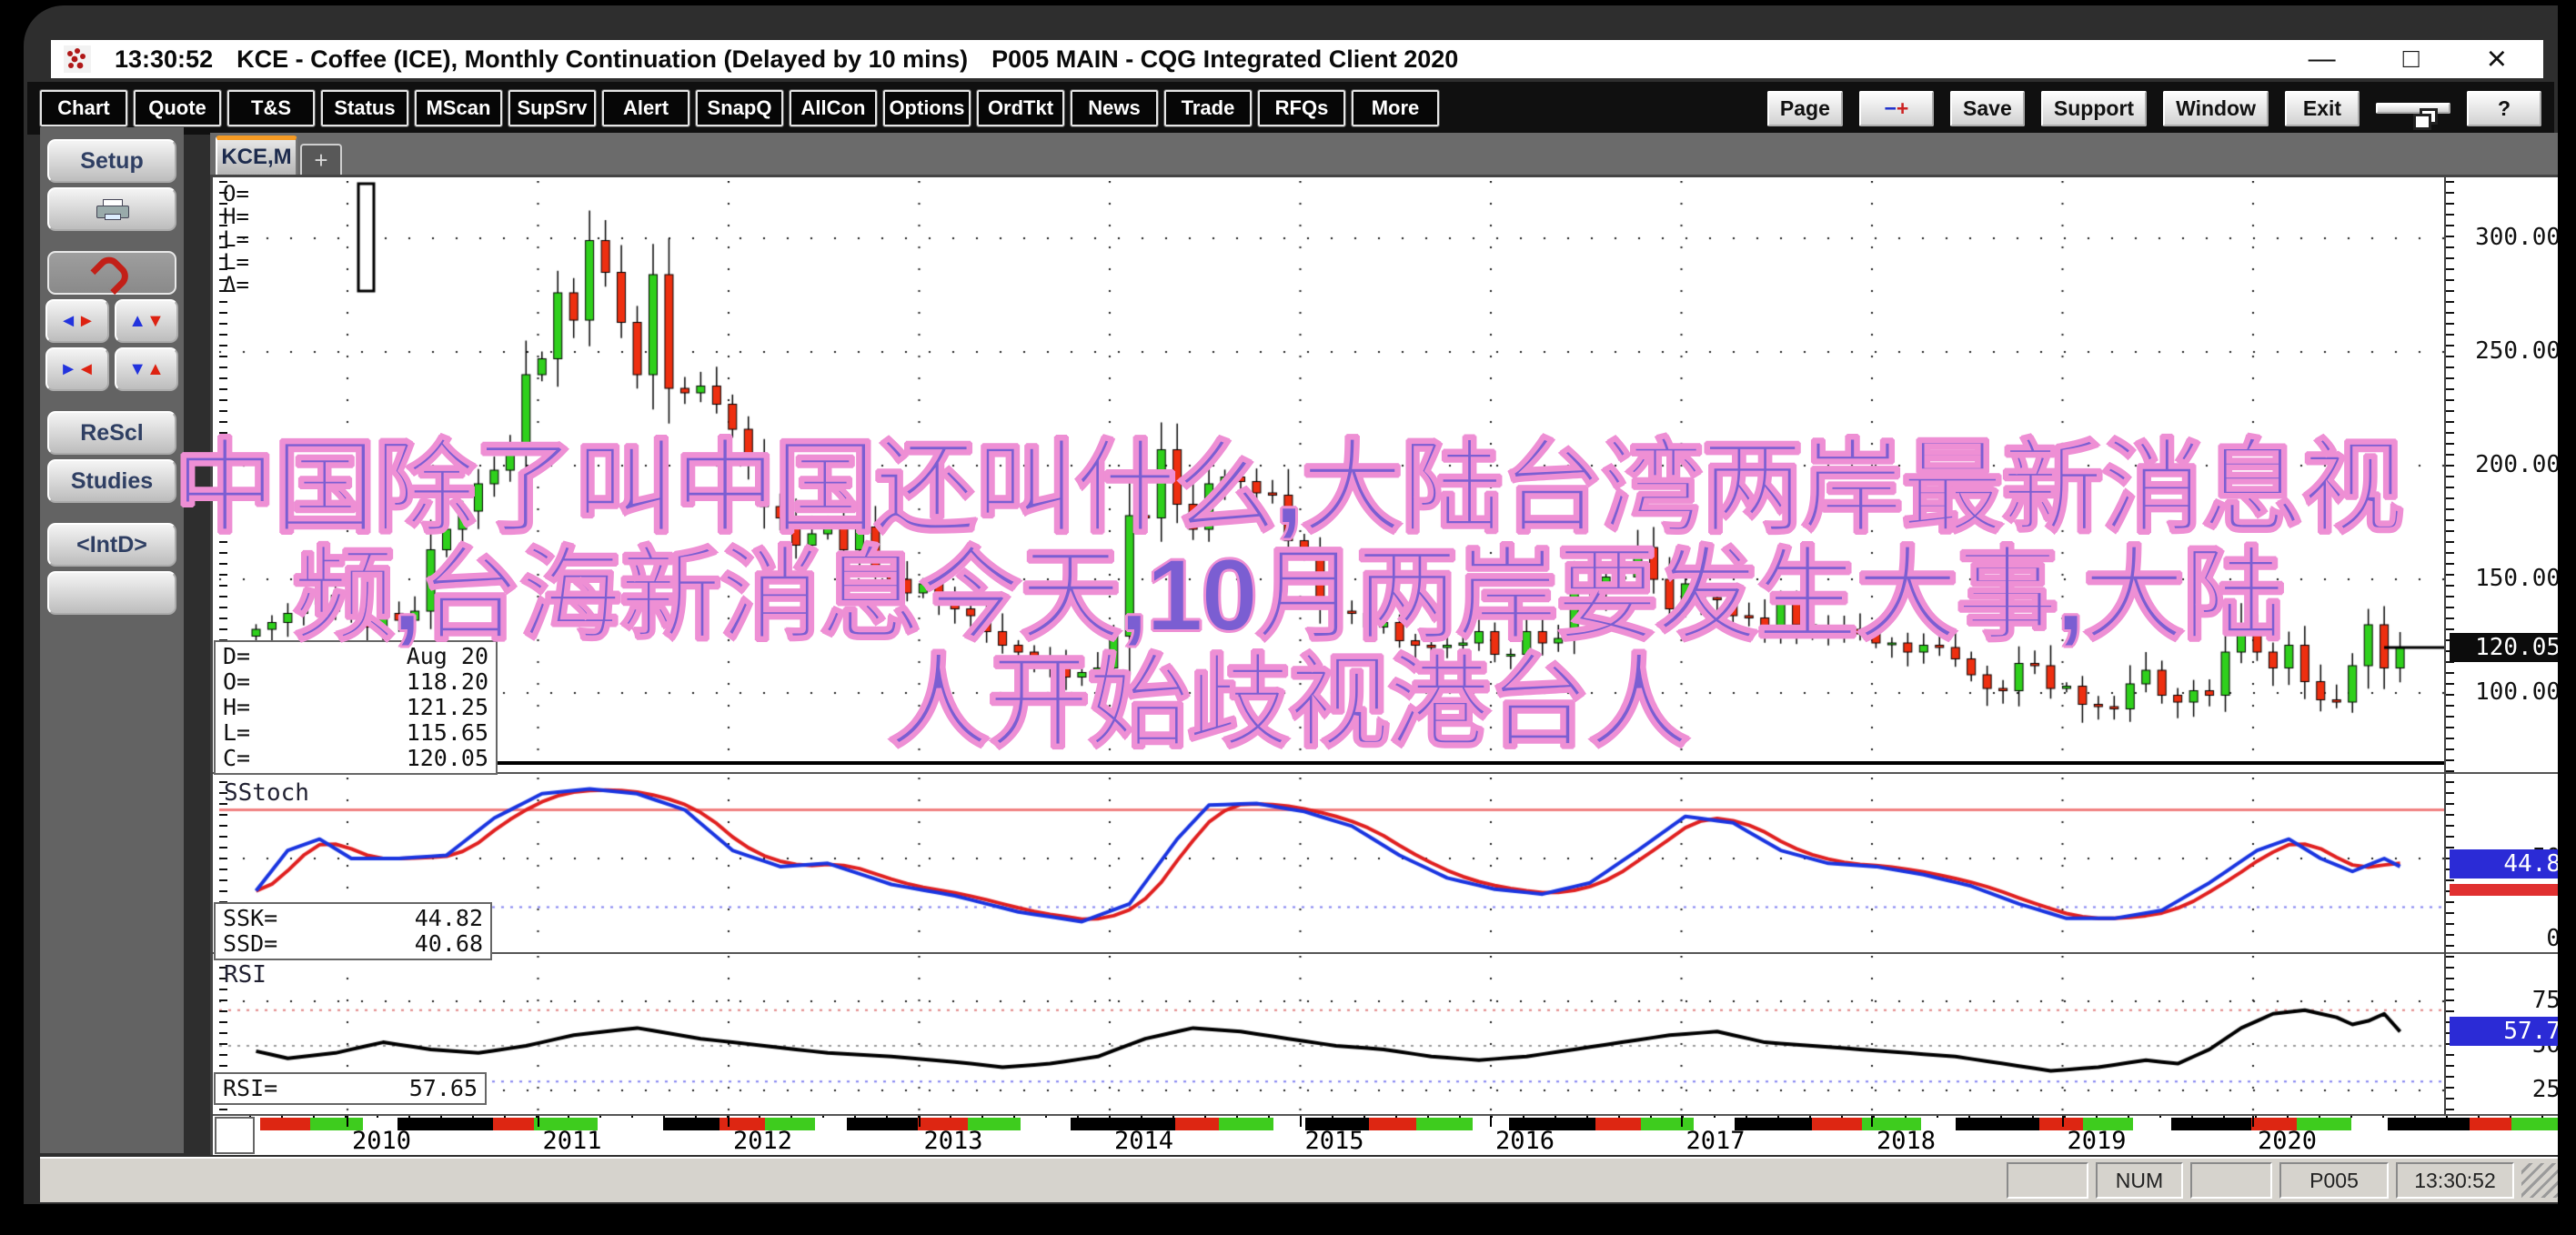 Image resolution: width=2576 pixels, height=1235 pixels. I want to click on title-time: 13:30:52, so click(164, 59).